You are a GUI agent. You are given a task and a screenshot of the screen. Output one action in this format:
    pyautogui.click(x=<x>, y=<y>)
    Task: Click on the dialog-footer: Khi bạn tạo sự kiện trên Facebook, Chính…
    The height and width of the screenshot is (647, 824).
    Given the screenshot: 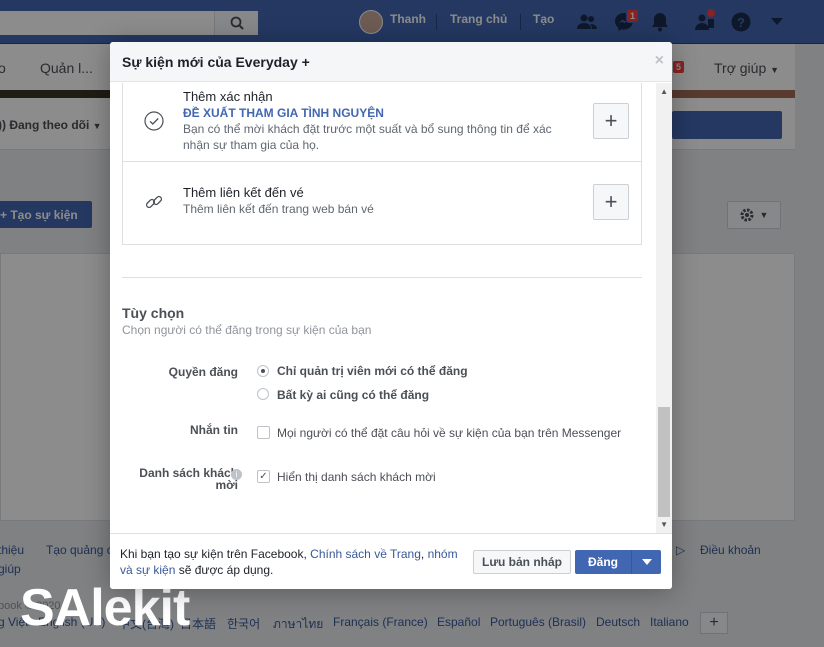 What is the action you would take?
    pyautogui.click(x=391, y=561)
    